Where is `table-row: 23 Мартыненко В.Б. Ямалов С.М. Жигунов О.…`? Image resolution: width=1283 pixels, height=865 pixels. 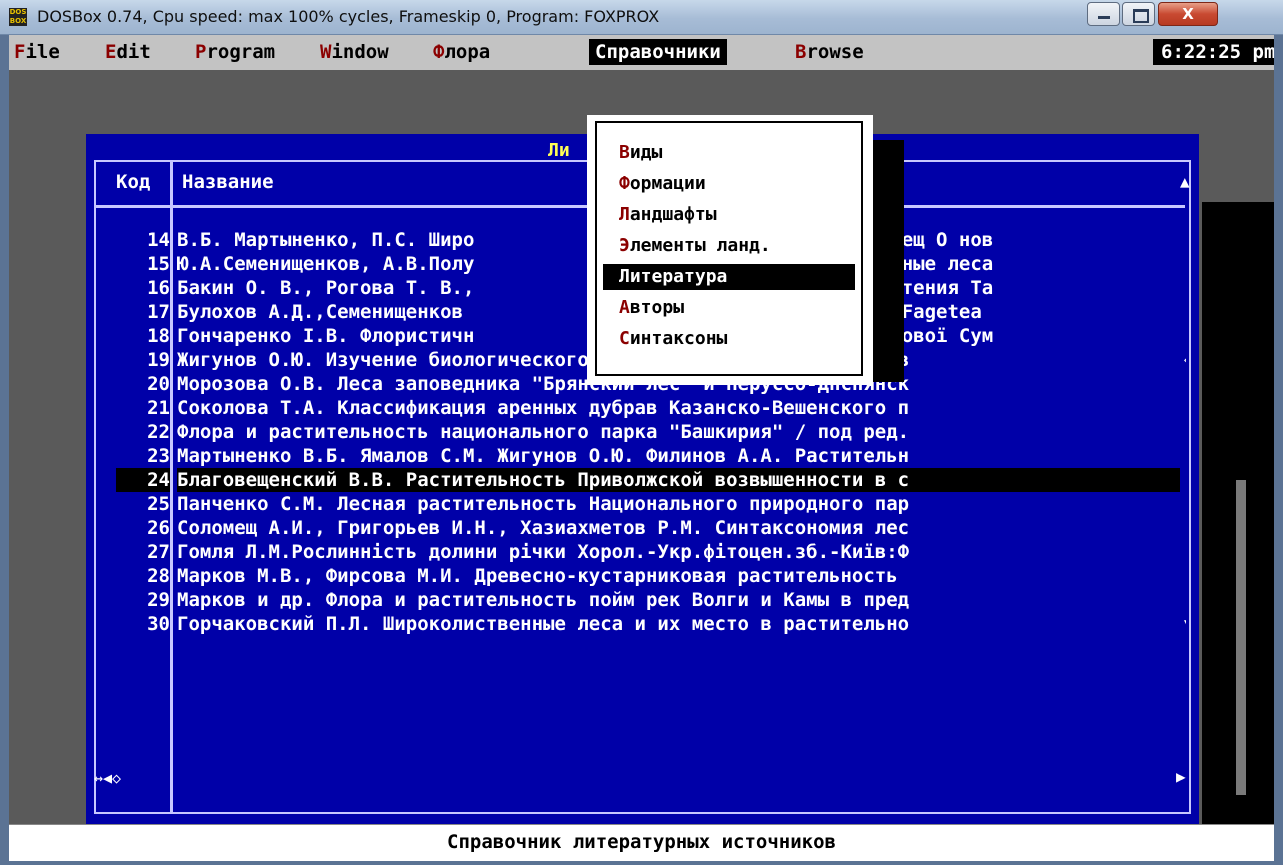
table-row: 23 Мартыненко В.Б. Ямалов С.М. Жигунов О.… is located at coordinates (636, 456).